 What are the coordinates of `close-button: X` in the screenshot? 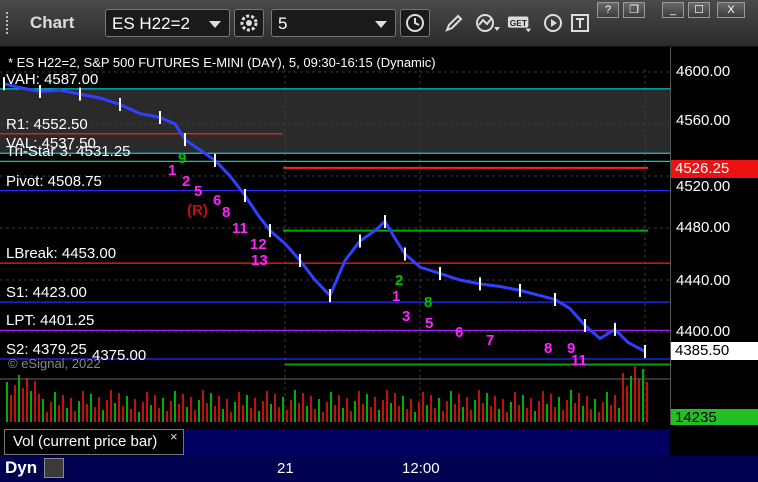 It's located at (731, 10).